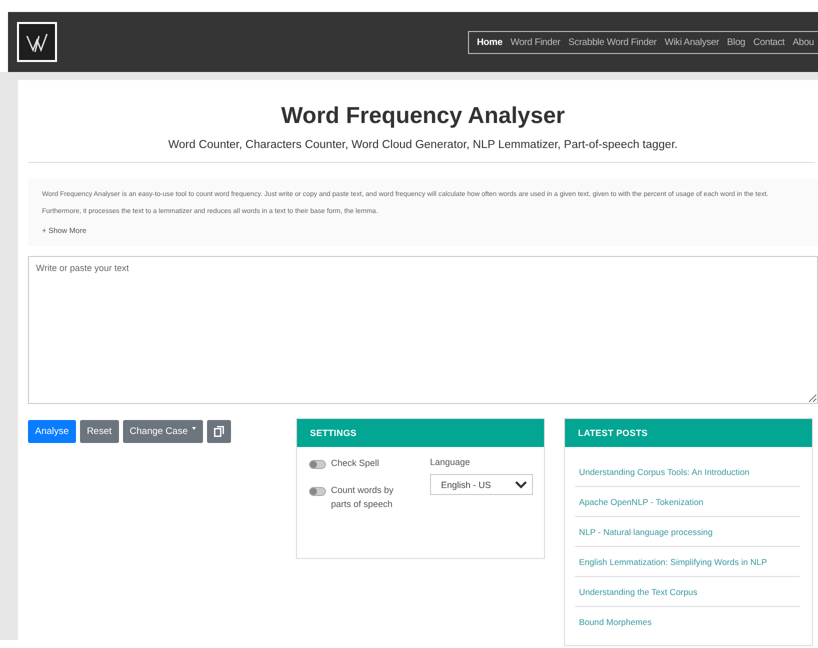  I want to click on reset-button: Reset, so click(99, 431).